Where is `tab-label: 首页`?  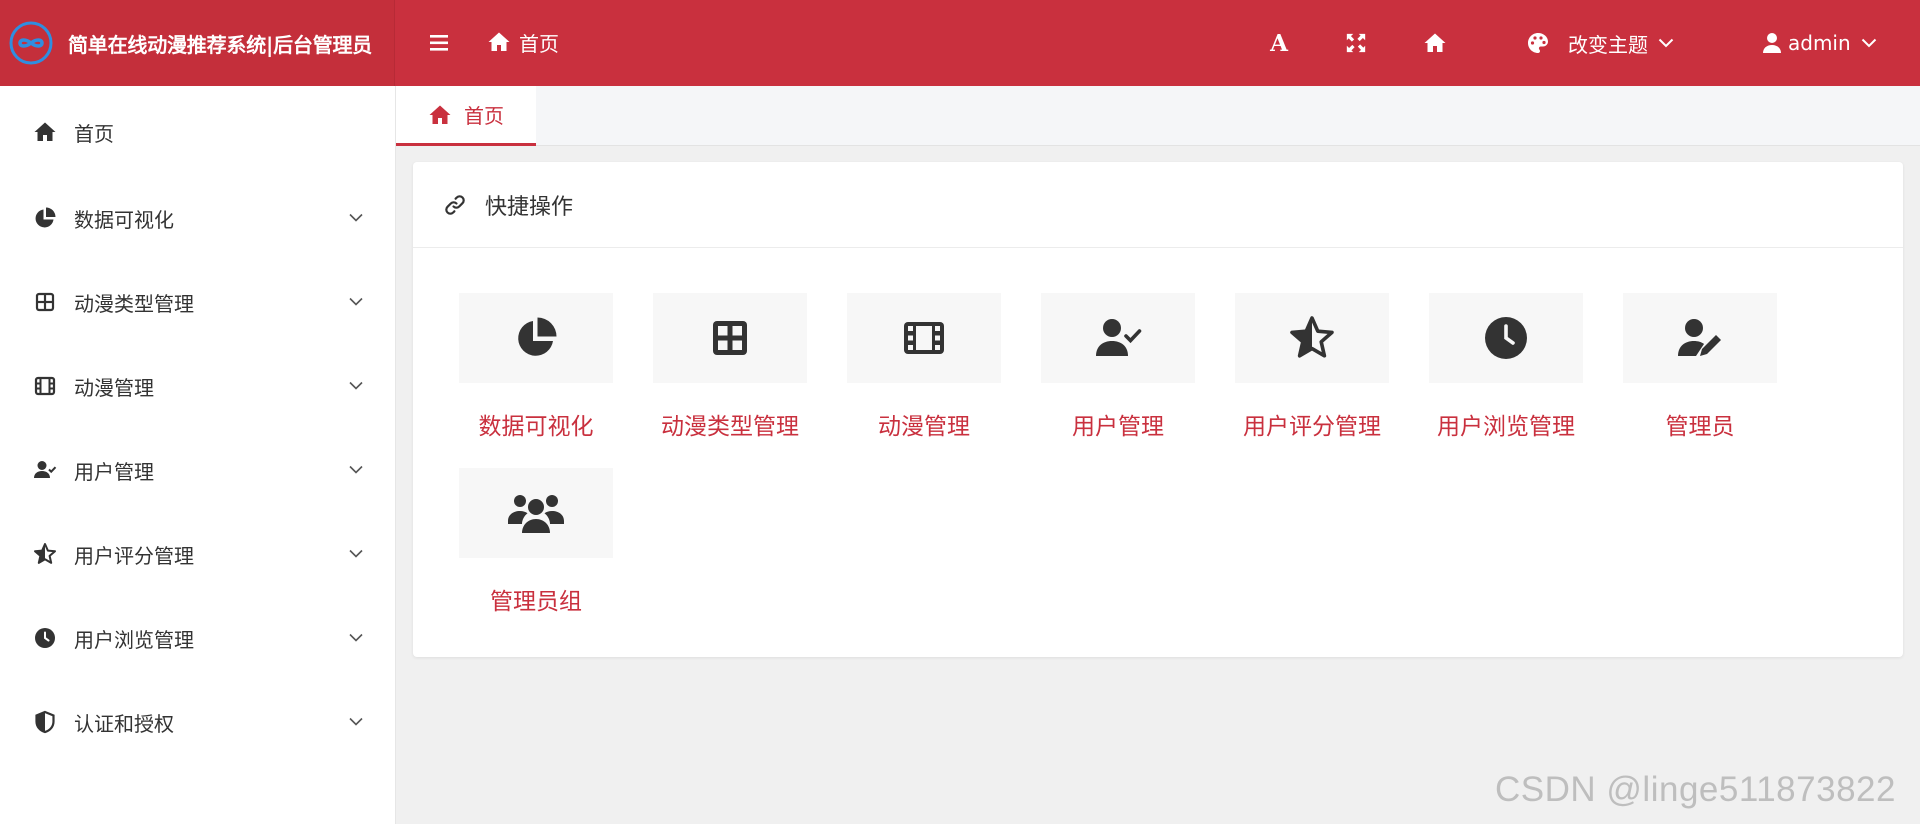
tab-label: 首页 is located at coordinates (484, 116).